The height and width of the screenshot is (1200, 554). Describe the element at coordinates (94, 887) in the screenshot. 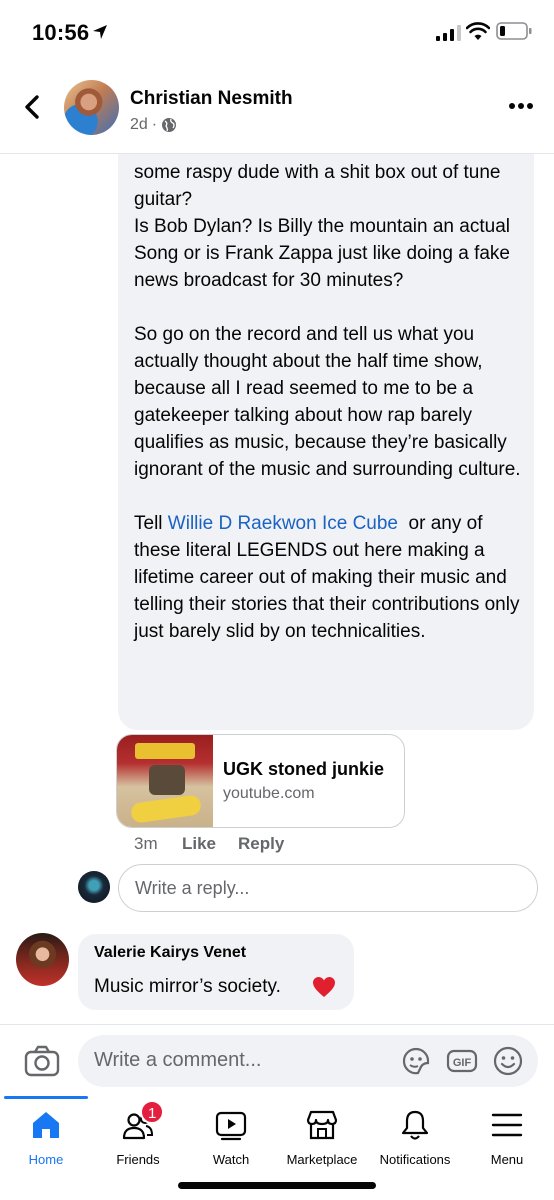

I see `current-user-avatar` at that location.